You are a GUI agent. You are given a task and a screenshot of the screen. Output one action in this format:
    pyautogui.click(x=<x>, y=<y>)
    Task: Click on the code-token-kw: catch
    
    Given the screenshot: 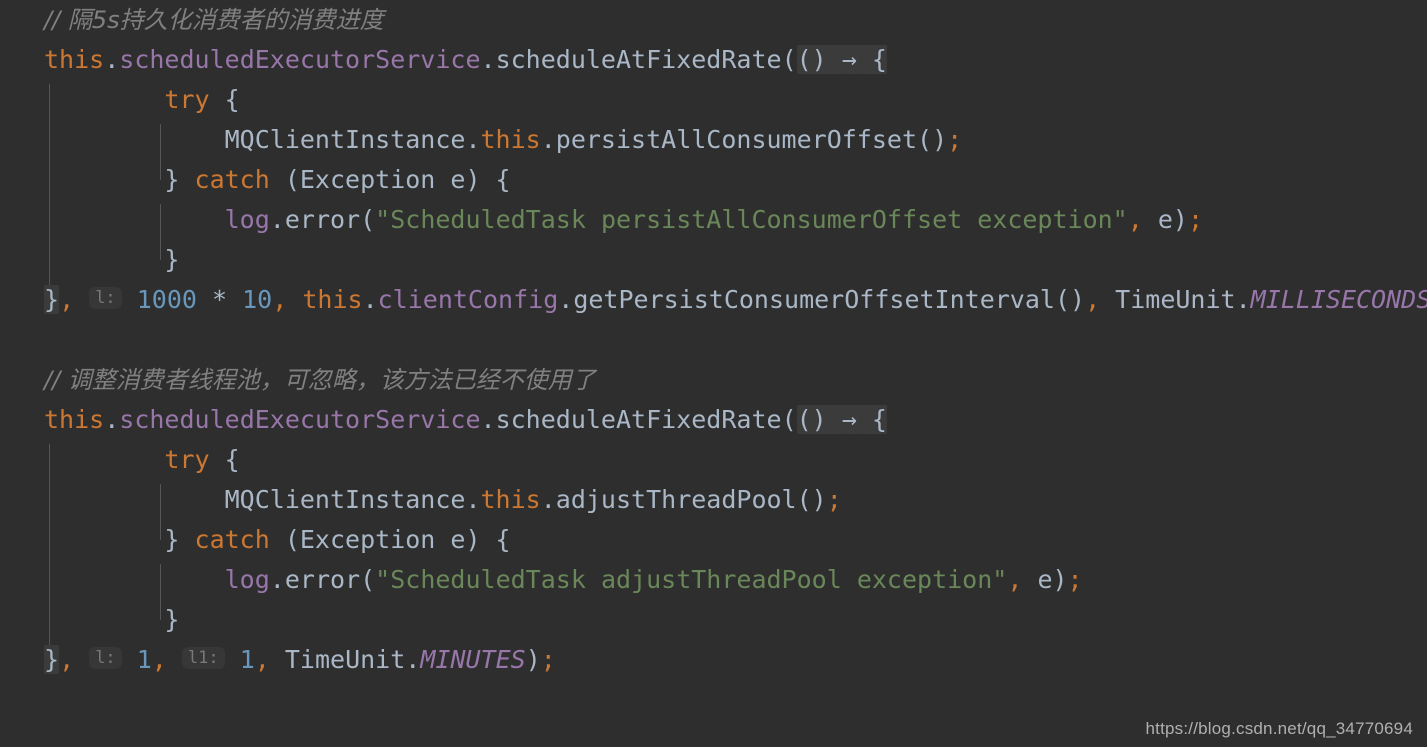 What is the action you would take?
    pyautogui.click(x=232, y=539)
    